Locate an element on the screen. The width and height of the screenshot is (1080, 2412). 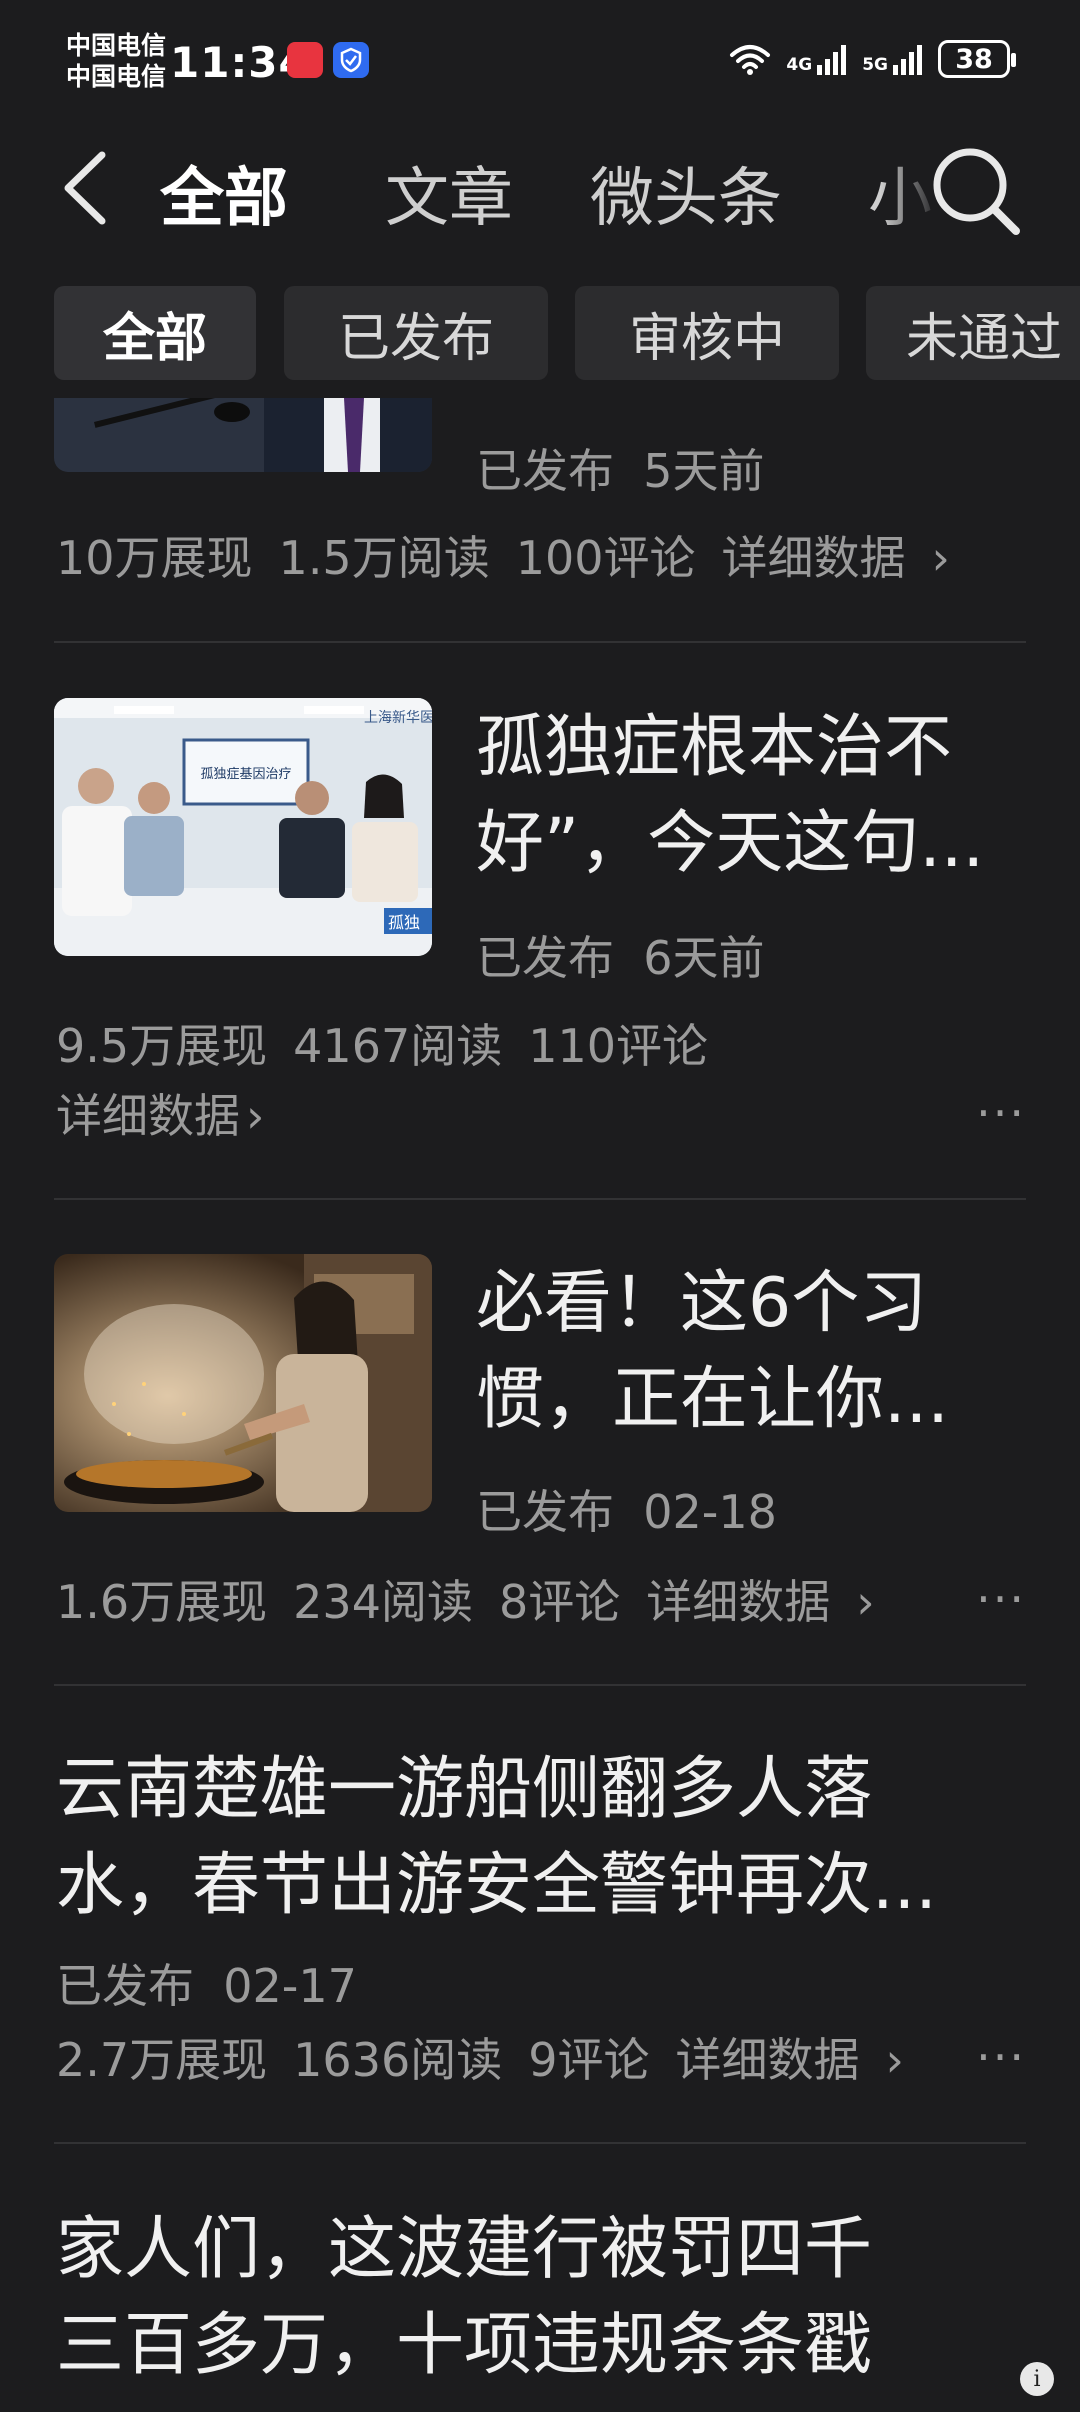
tab-micro-headlines: 微头条 is located at coordinates (686, 193).